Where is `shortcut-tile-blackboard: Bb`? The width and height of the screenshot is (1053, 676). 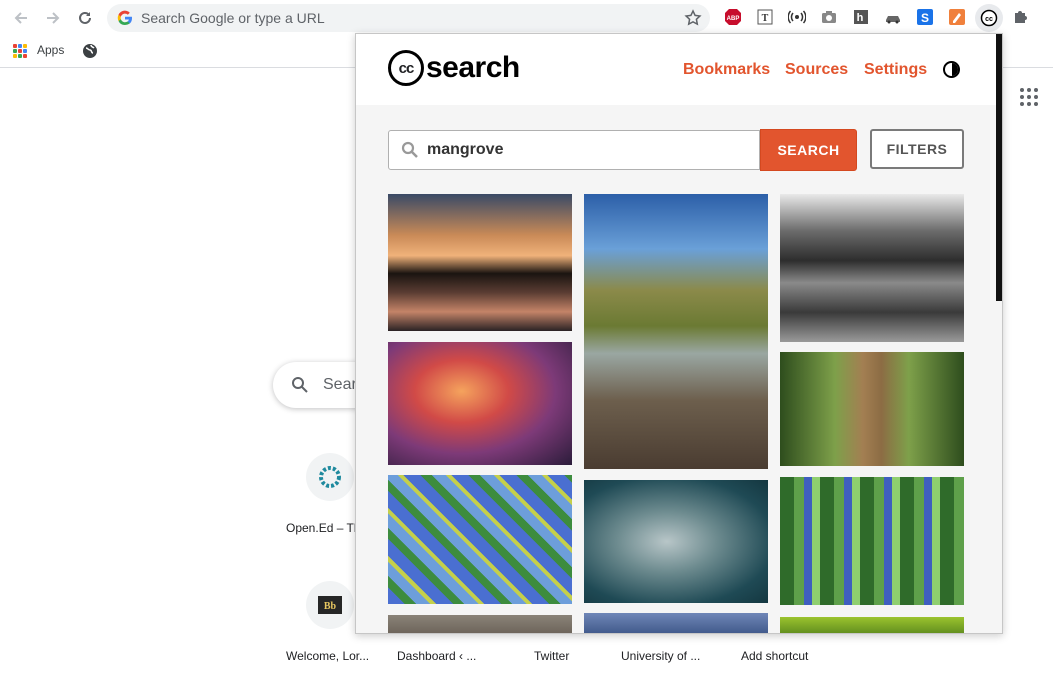
shortcut-tile-blackboard: Bb is located at coordinates (330, 605).